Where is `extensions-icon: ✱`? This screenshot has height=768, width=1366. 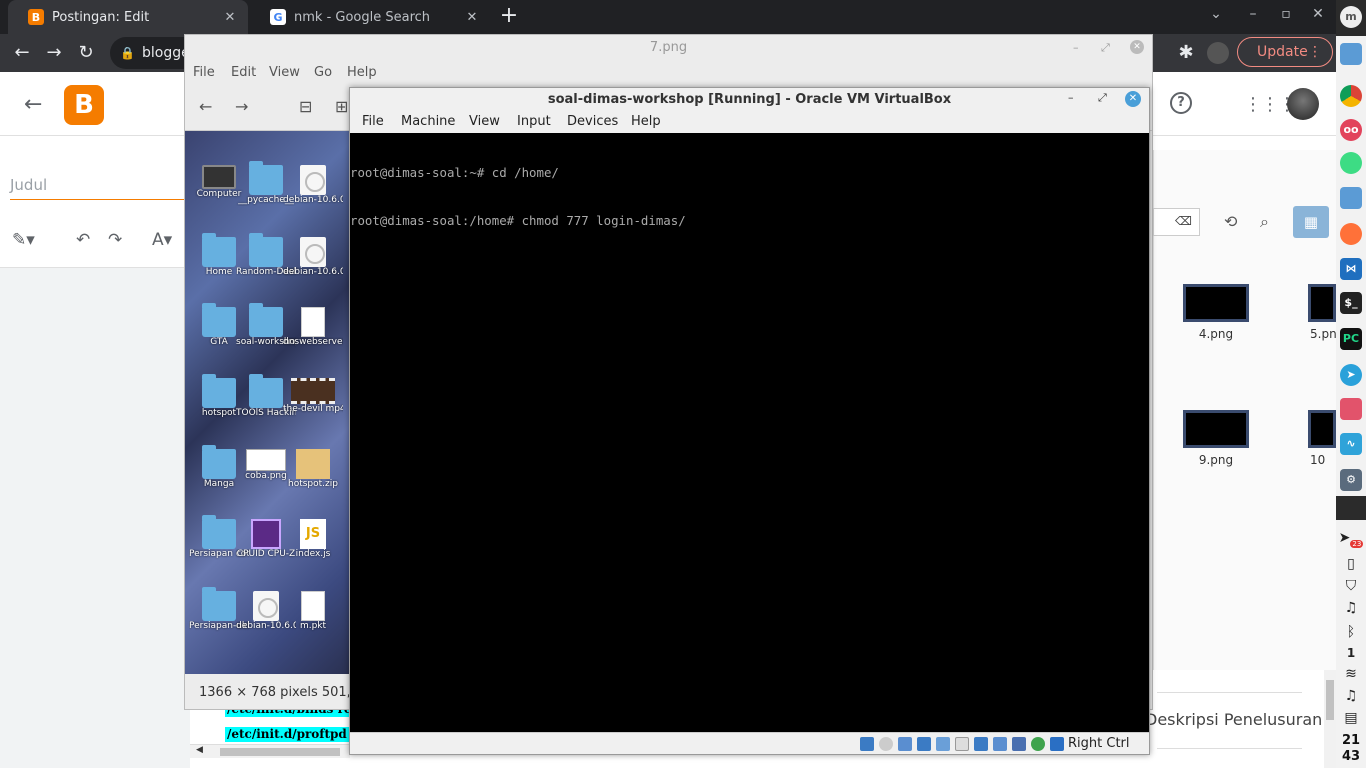 extensions-icon: ✱ is located at coordinates (1186, 53).